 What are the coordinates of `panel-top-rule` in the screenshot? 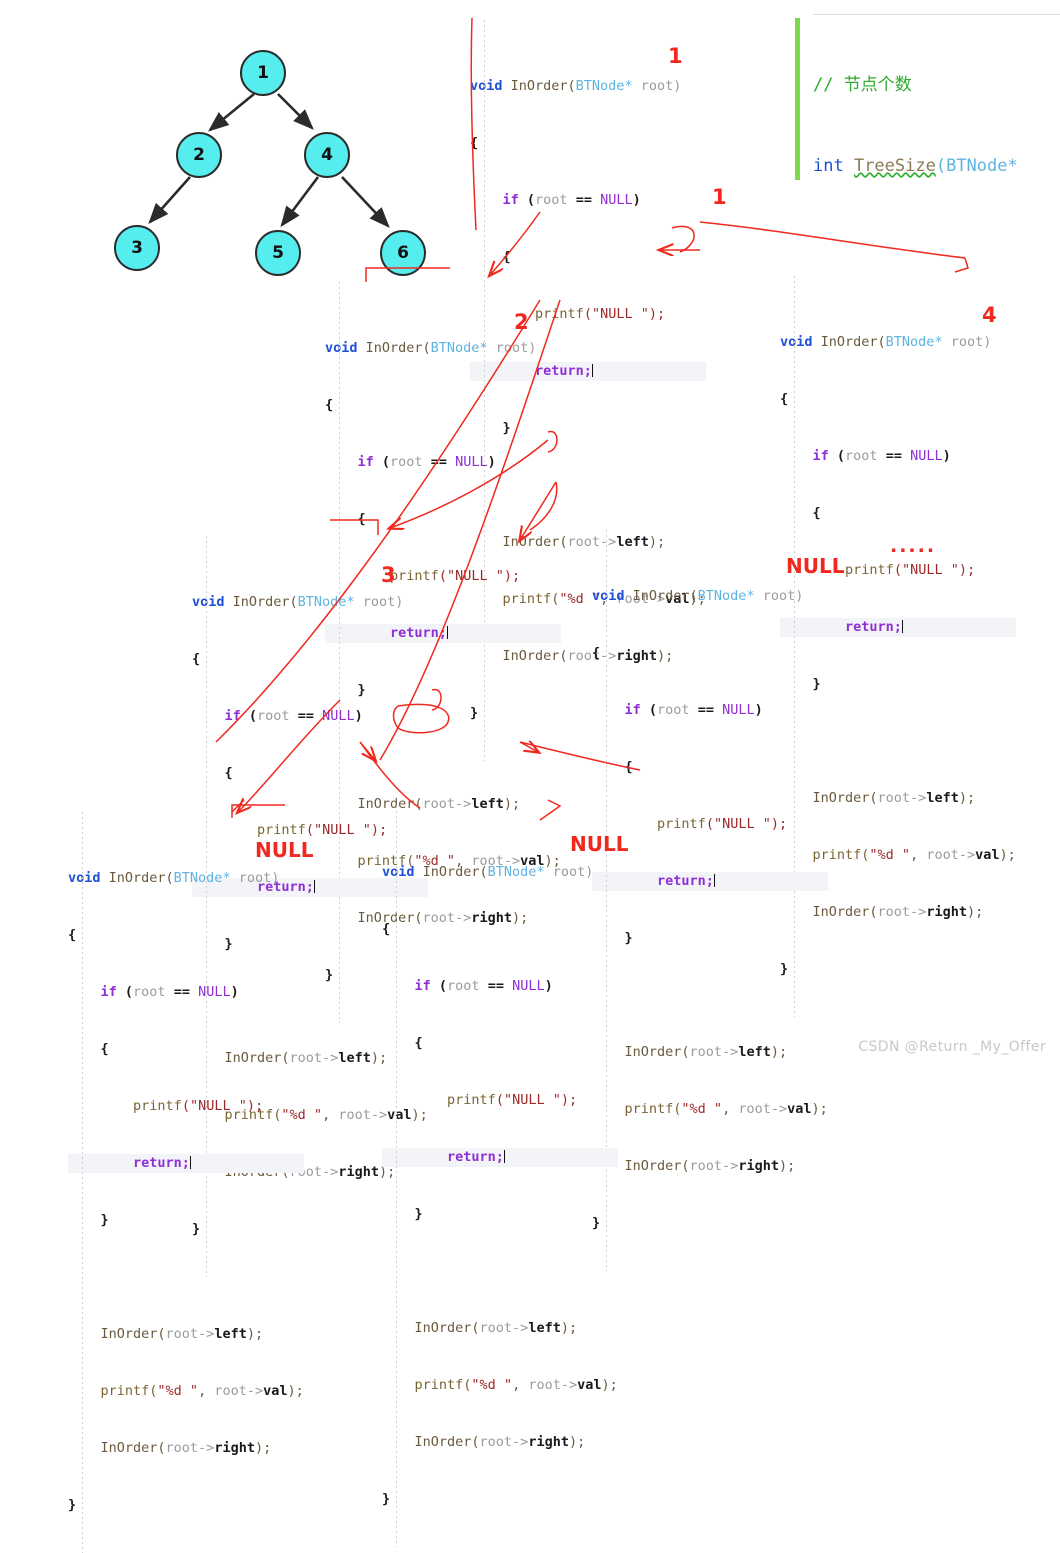 It's located at (936, 14).